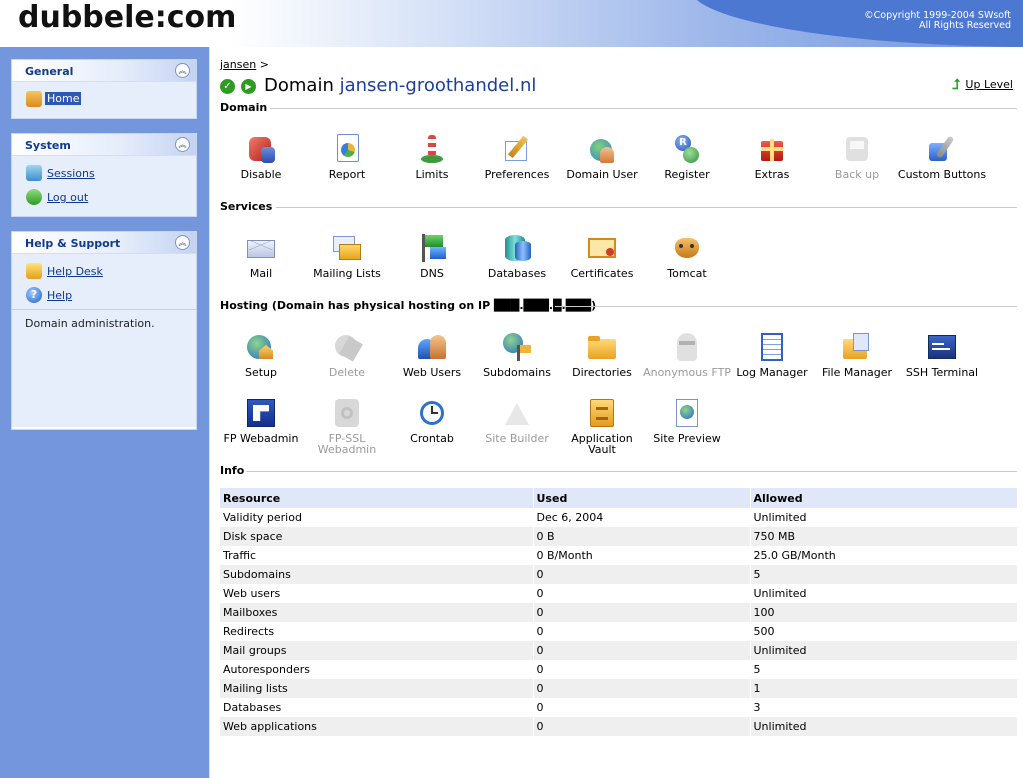  Describe the element at coordinates (772, 156) in the screenshot. I see `tool-extras: Extras` at that location.